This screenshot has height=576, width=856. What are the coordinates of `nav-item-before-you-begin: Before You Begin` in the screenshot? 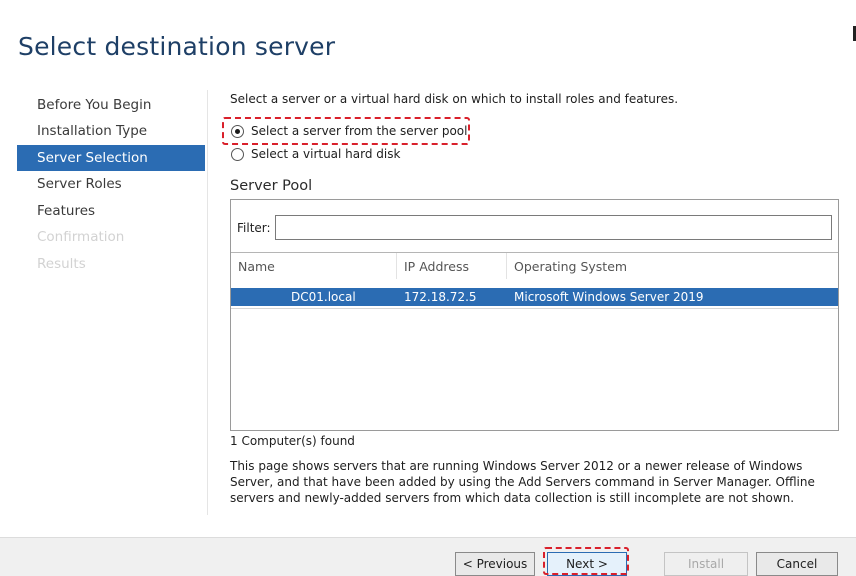 It's located at (111, 105).